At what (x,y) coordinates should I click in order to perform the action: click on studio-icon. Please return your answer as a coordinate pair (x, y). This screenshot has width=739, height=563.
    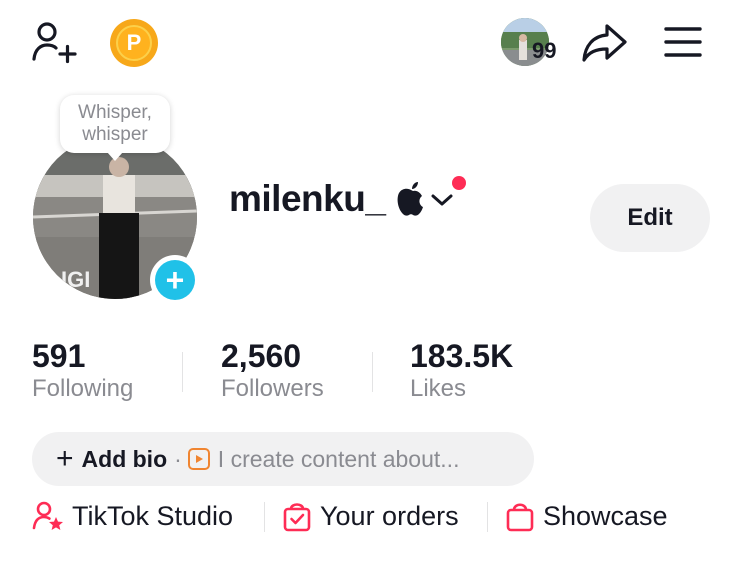
    Looking at the image, I should click on (47, 515).